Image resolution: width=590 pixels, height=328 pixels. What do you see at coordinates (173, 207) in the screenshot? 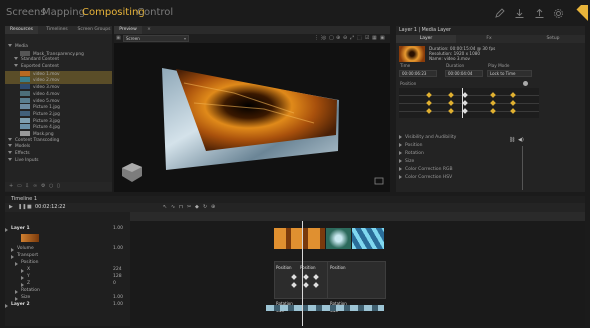
I see `curve-icon: ∿` at bounding box center [173, 207].